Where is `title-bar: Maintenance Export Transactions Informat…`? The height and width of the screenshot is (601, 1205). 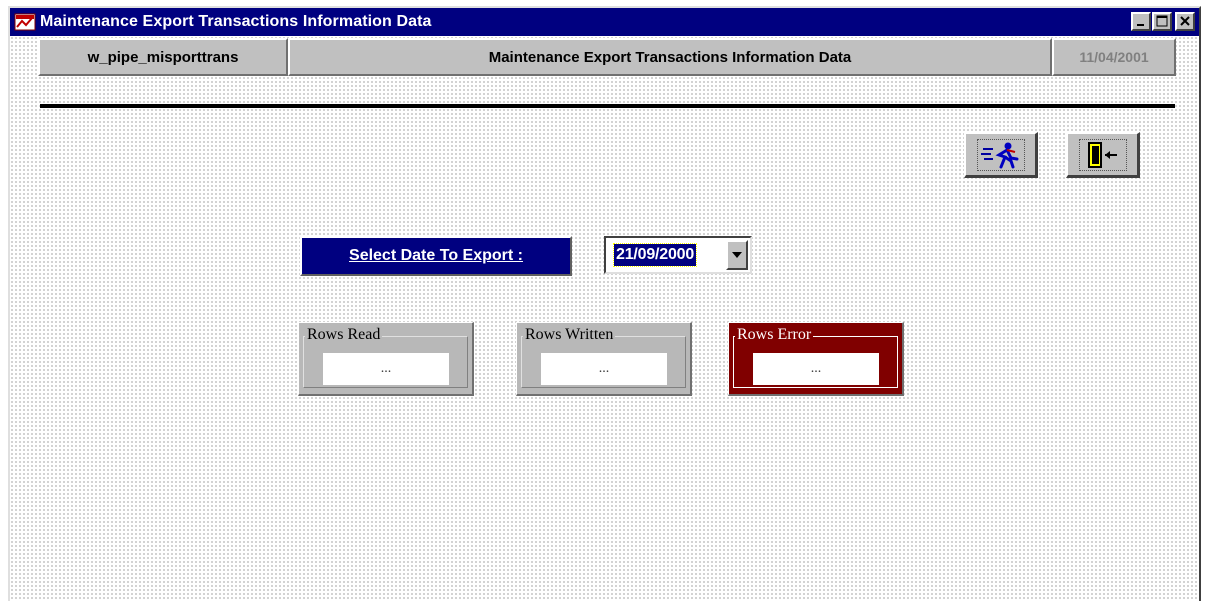
title-bar: Maintenance Export Transactions Informat… is located at coordinates (604, 22).